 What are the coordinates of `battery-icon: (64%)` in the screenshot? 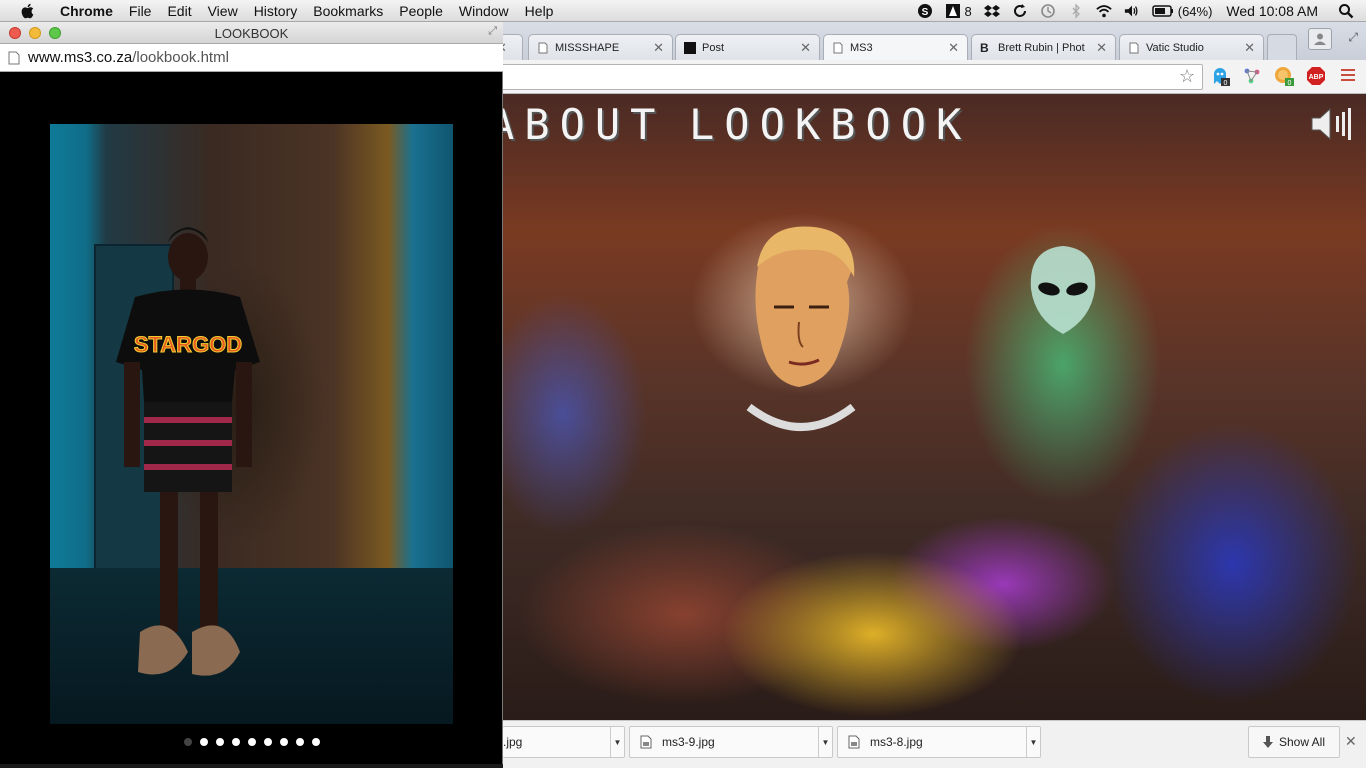 It's located at (1182, 11).